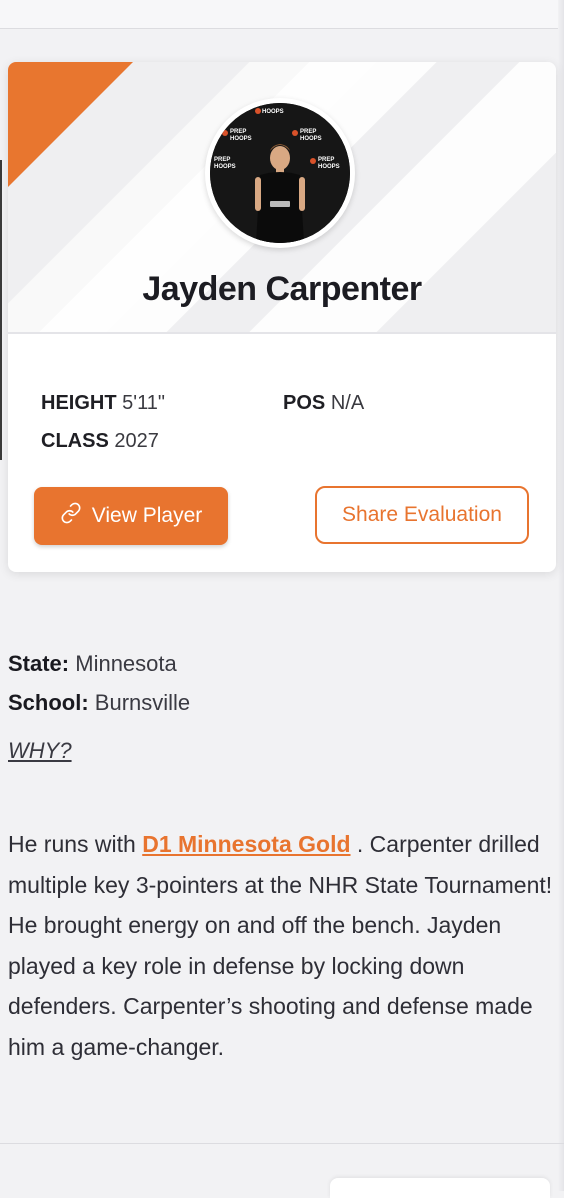  What do you see at coordinates (440, 1188) in the screenshot?
I see `next-card-peek` at bounding box center [440, 1188].